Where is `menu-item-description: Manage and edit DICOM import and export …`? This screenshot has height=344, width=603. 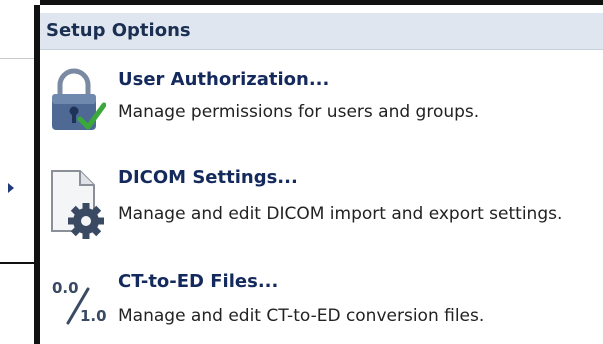 menu-item-description: Manage and edit DICOM import and export … is located at coordinates (340, 214).